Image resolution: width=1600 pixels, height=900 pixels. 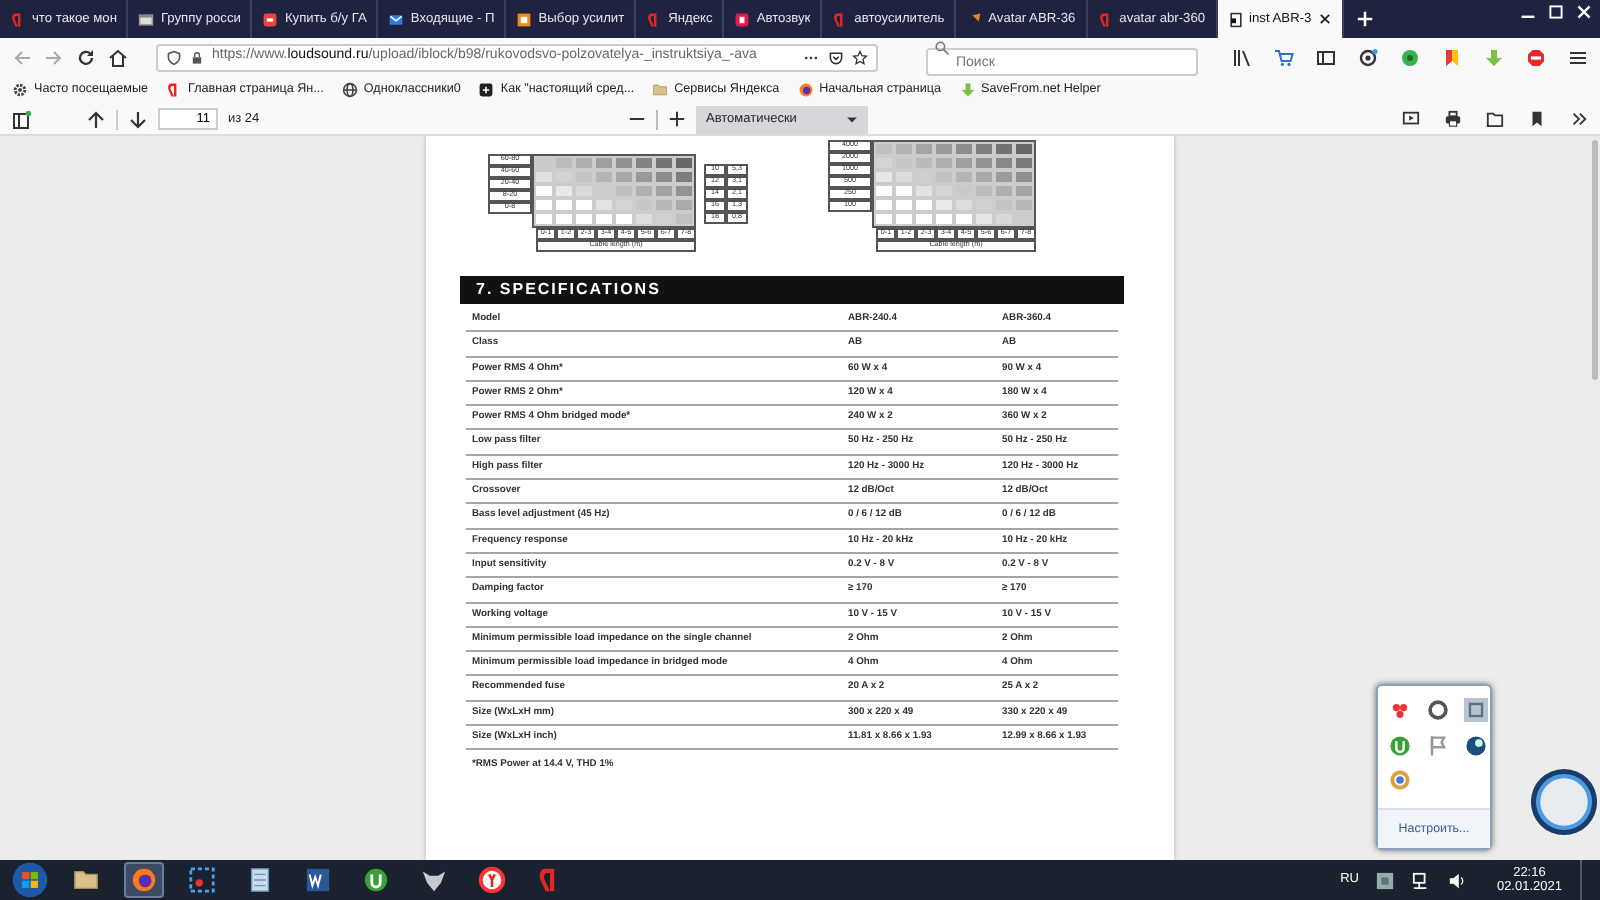 I want to click on section-header: 7. SPECIFICATIONS, so click(x=792, y=290).